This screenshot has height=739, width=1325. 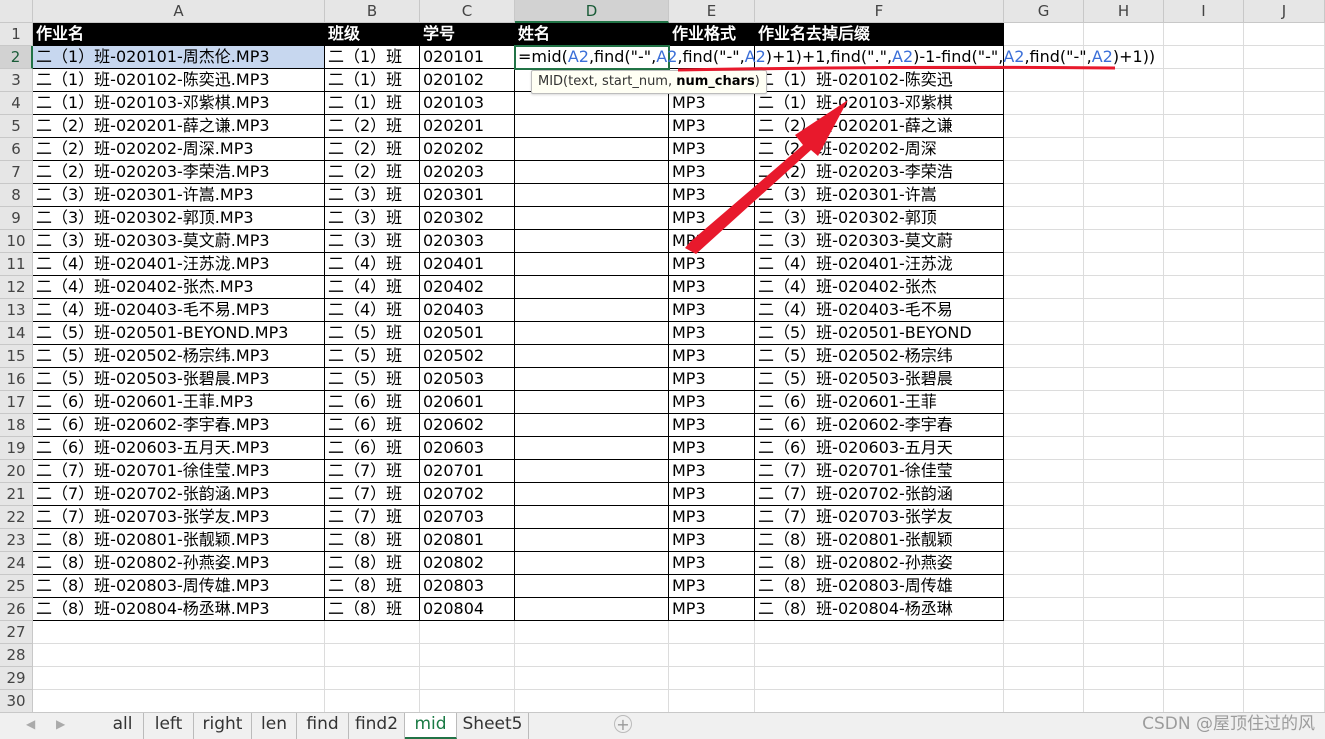 What do you see at coordinates (372, 448) in the screenshot?
I see `cell-B19: 二（6）班` at bounding box center [372, 448].